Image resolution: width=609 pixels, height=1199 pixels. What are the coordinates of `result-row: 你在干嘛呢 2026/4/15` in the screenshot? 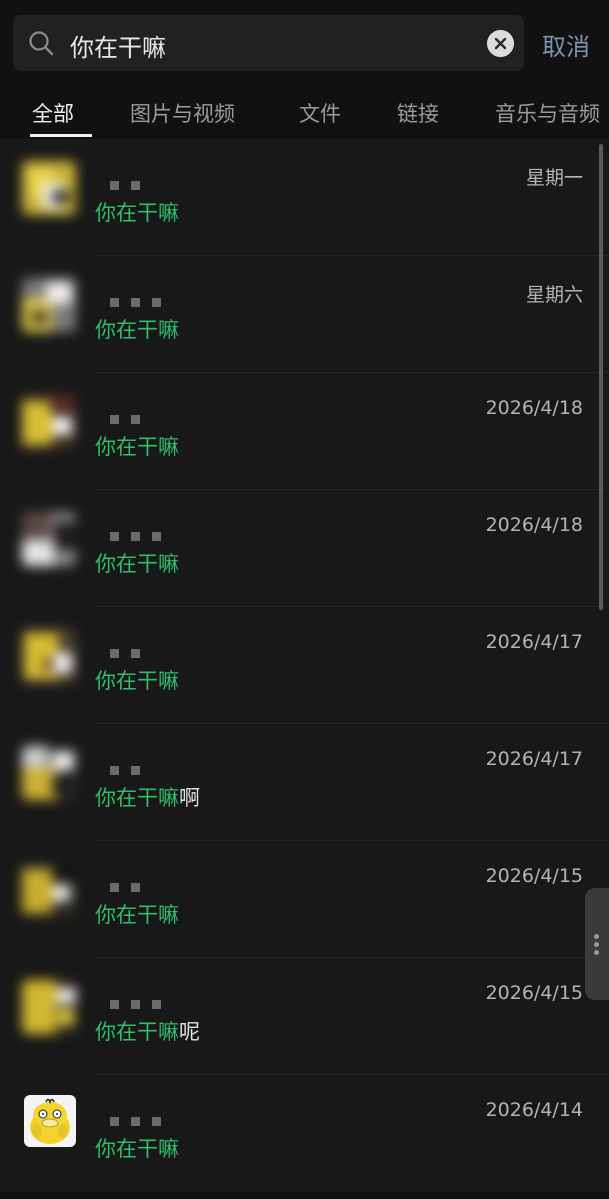 It's located at (304, 1016).